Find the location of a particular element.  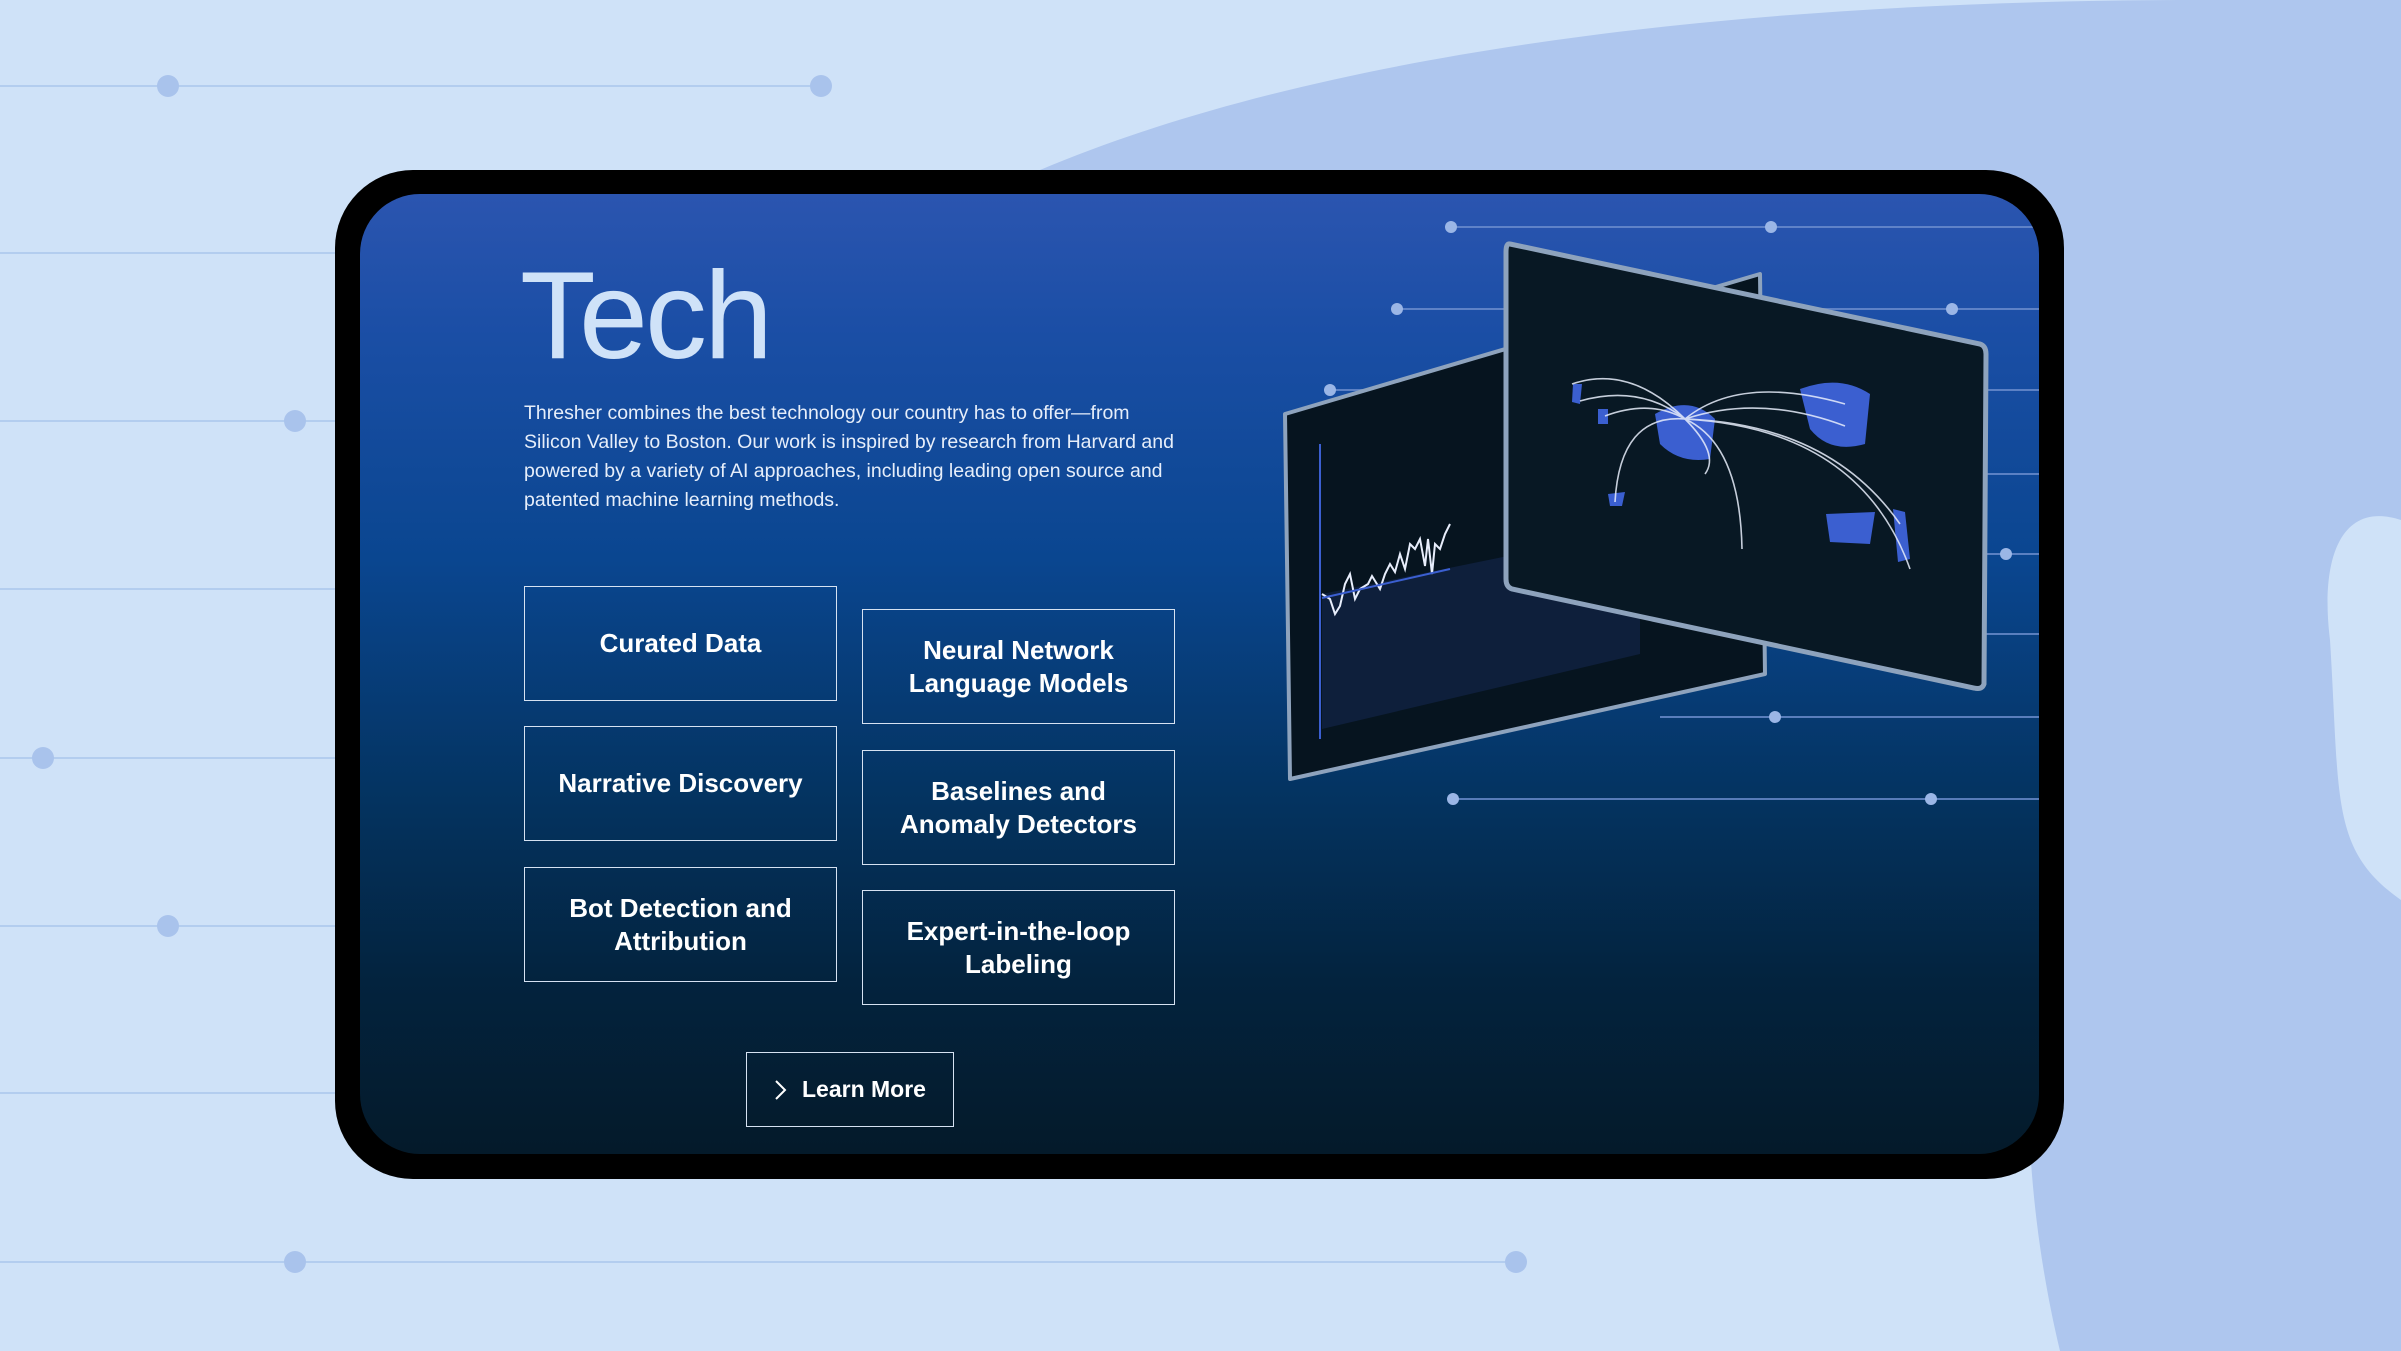

capability-label: Curated Data is located at coordinates (680, 643).